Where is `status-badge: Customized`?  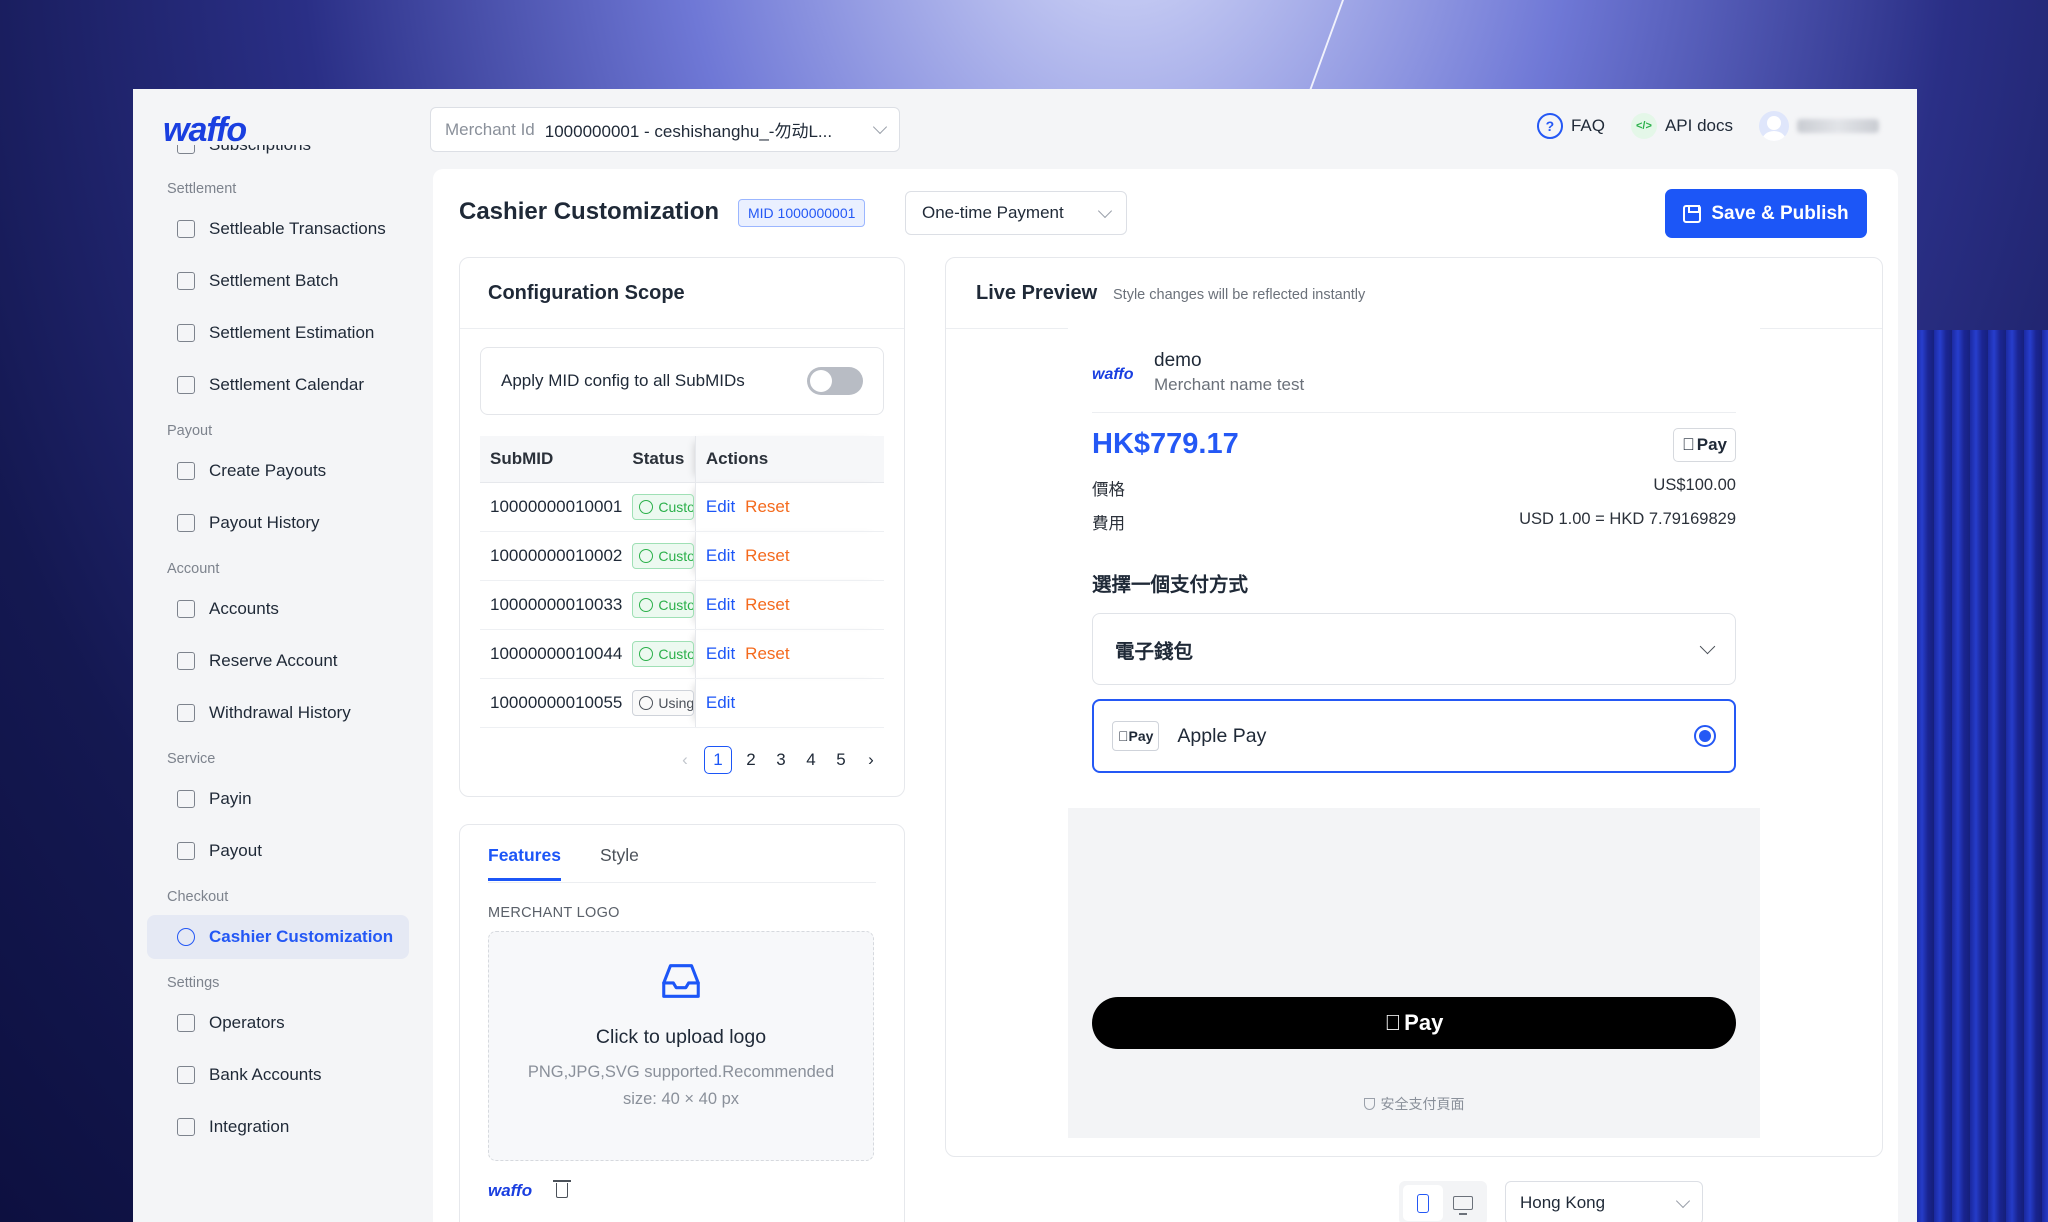
status-badge: Customized is located at coordinates (663, 506).